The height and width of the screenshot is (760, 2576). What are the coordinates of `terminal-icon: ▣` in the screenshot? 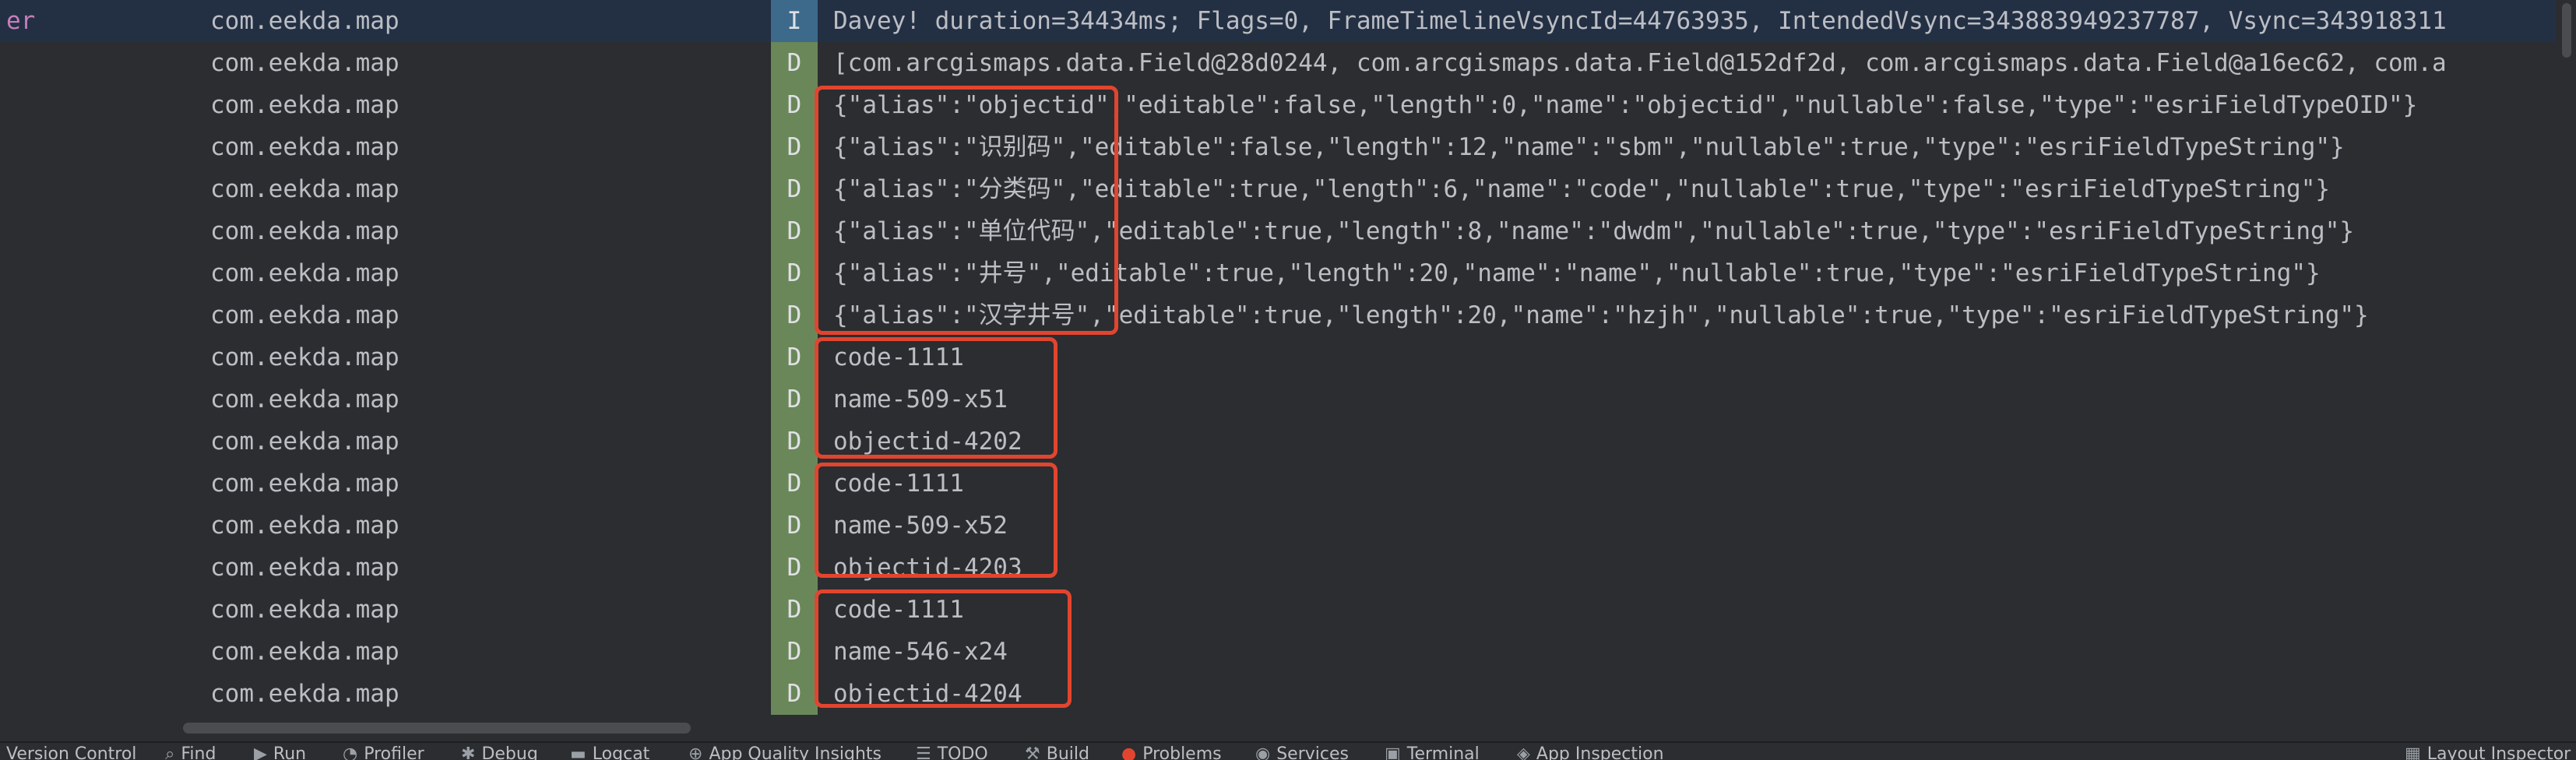 It's located at (1393, 752).